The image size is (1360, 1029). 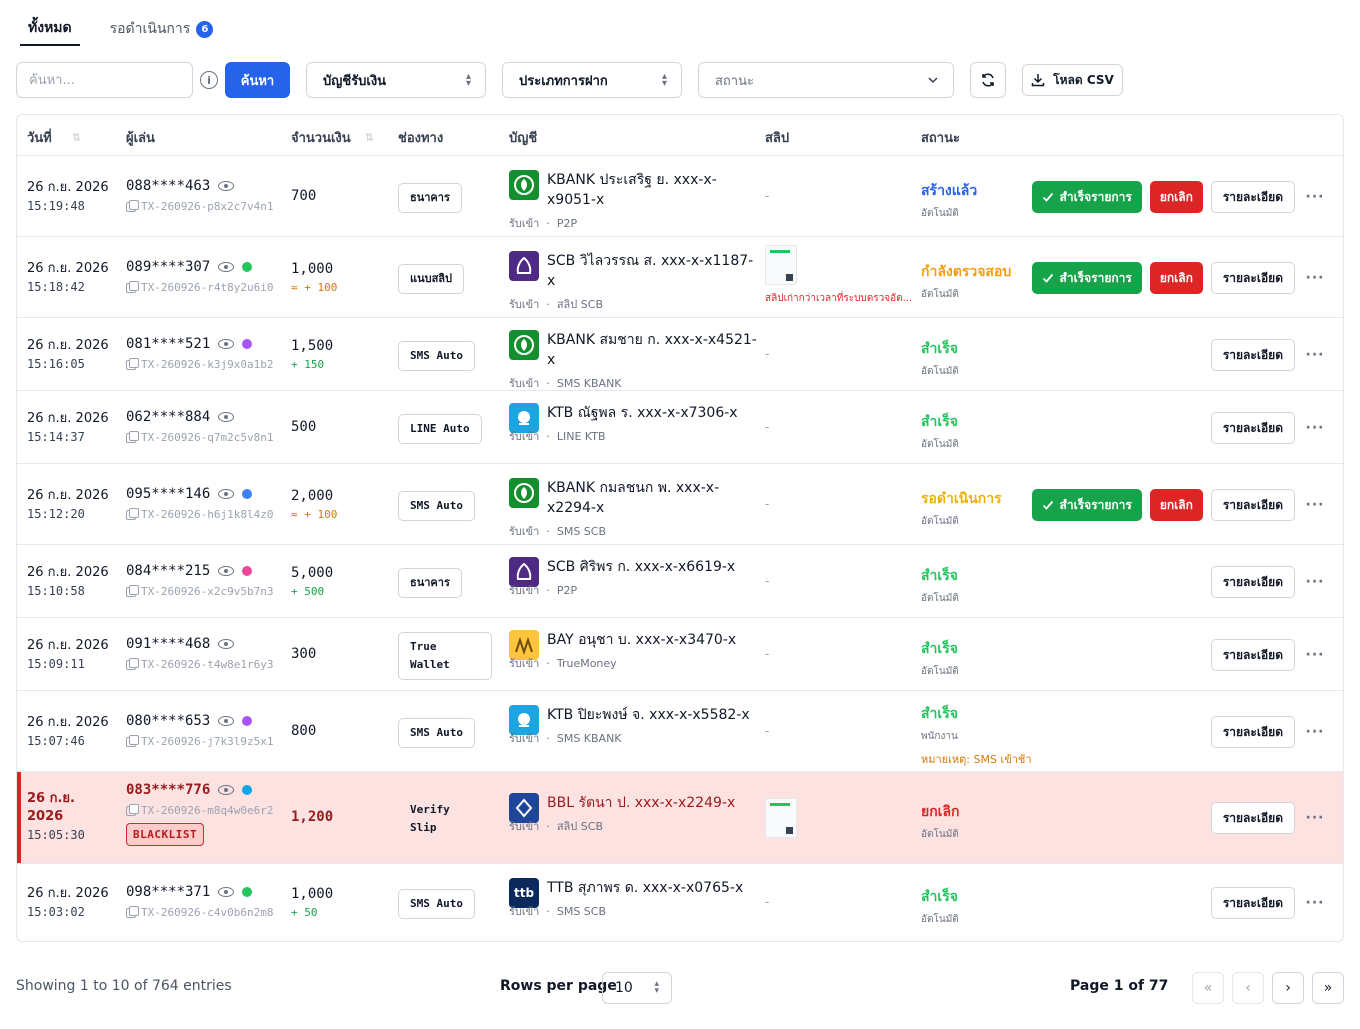 What do you see at coordinates (369, 137) in the screenshot?
I see `sort-icon: ⇅` at bounding box center [369, 137].